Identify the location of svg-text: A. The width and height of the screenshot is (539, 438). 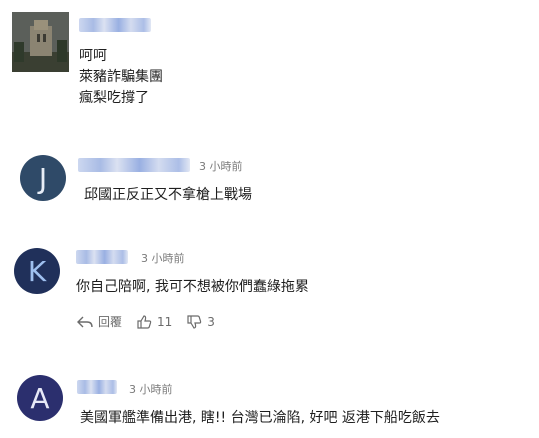
(39, 398).